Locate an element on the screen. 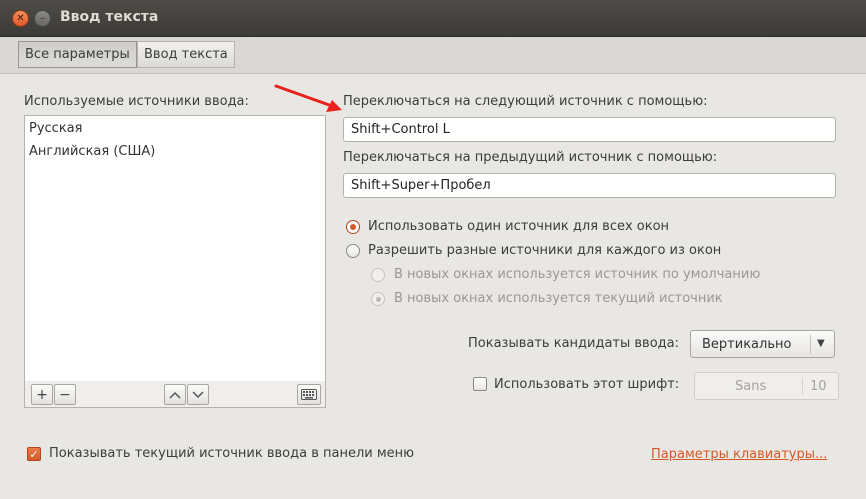 Image resolution: width=866 pixels, height=499 pixels. minimize-button: – is located at coordinates (42, 18).